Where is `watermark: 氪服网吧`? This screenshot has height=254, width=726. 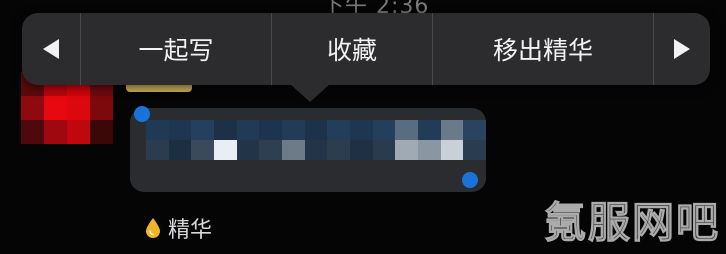
watermark: 氪服网吧 is located at coordinates (631, 223).